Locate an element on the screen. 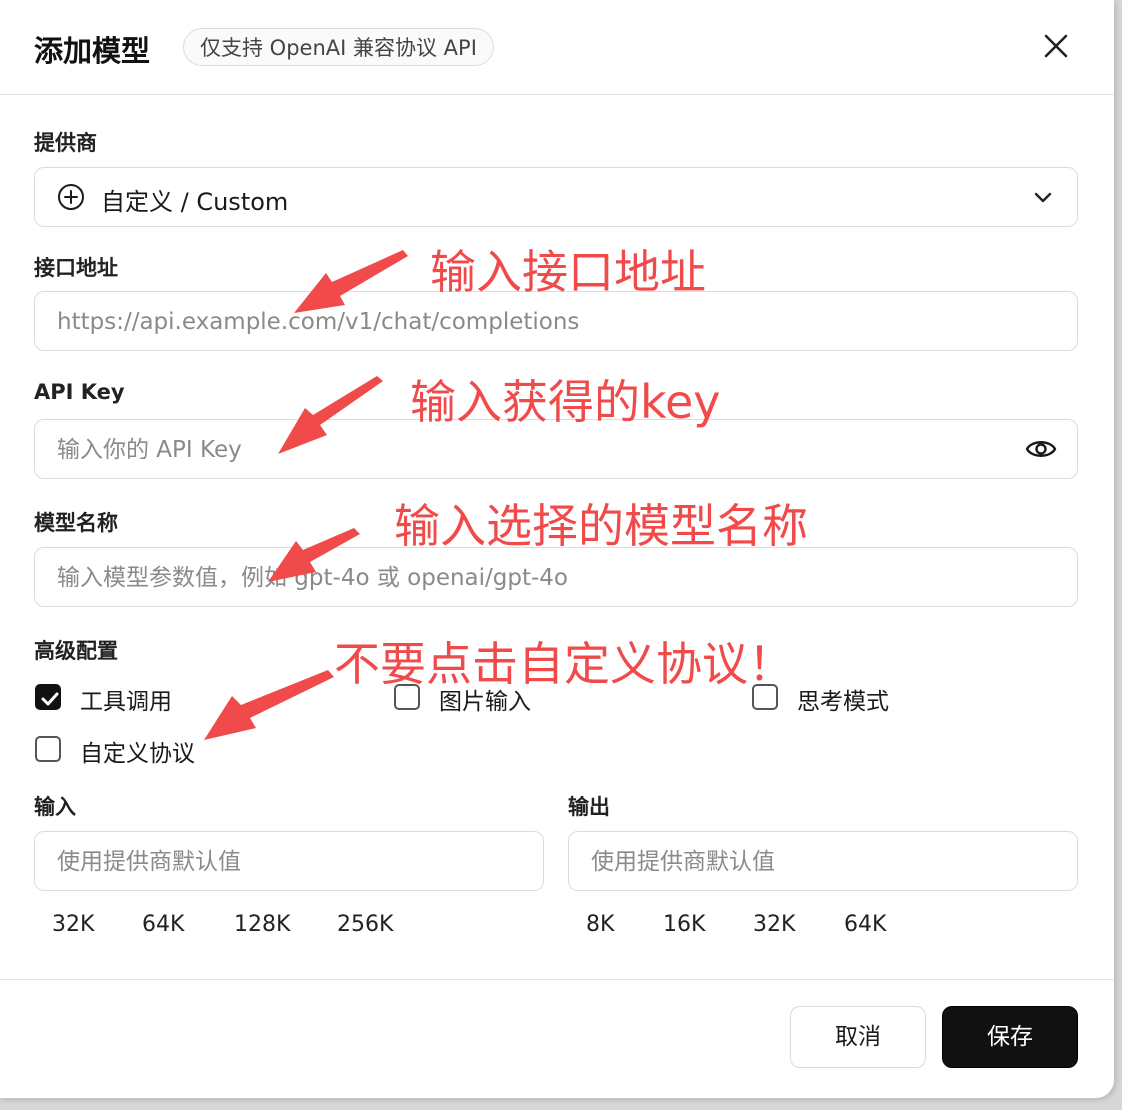  input-preset-256k: 256K is located at coordinates (365, 924).